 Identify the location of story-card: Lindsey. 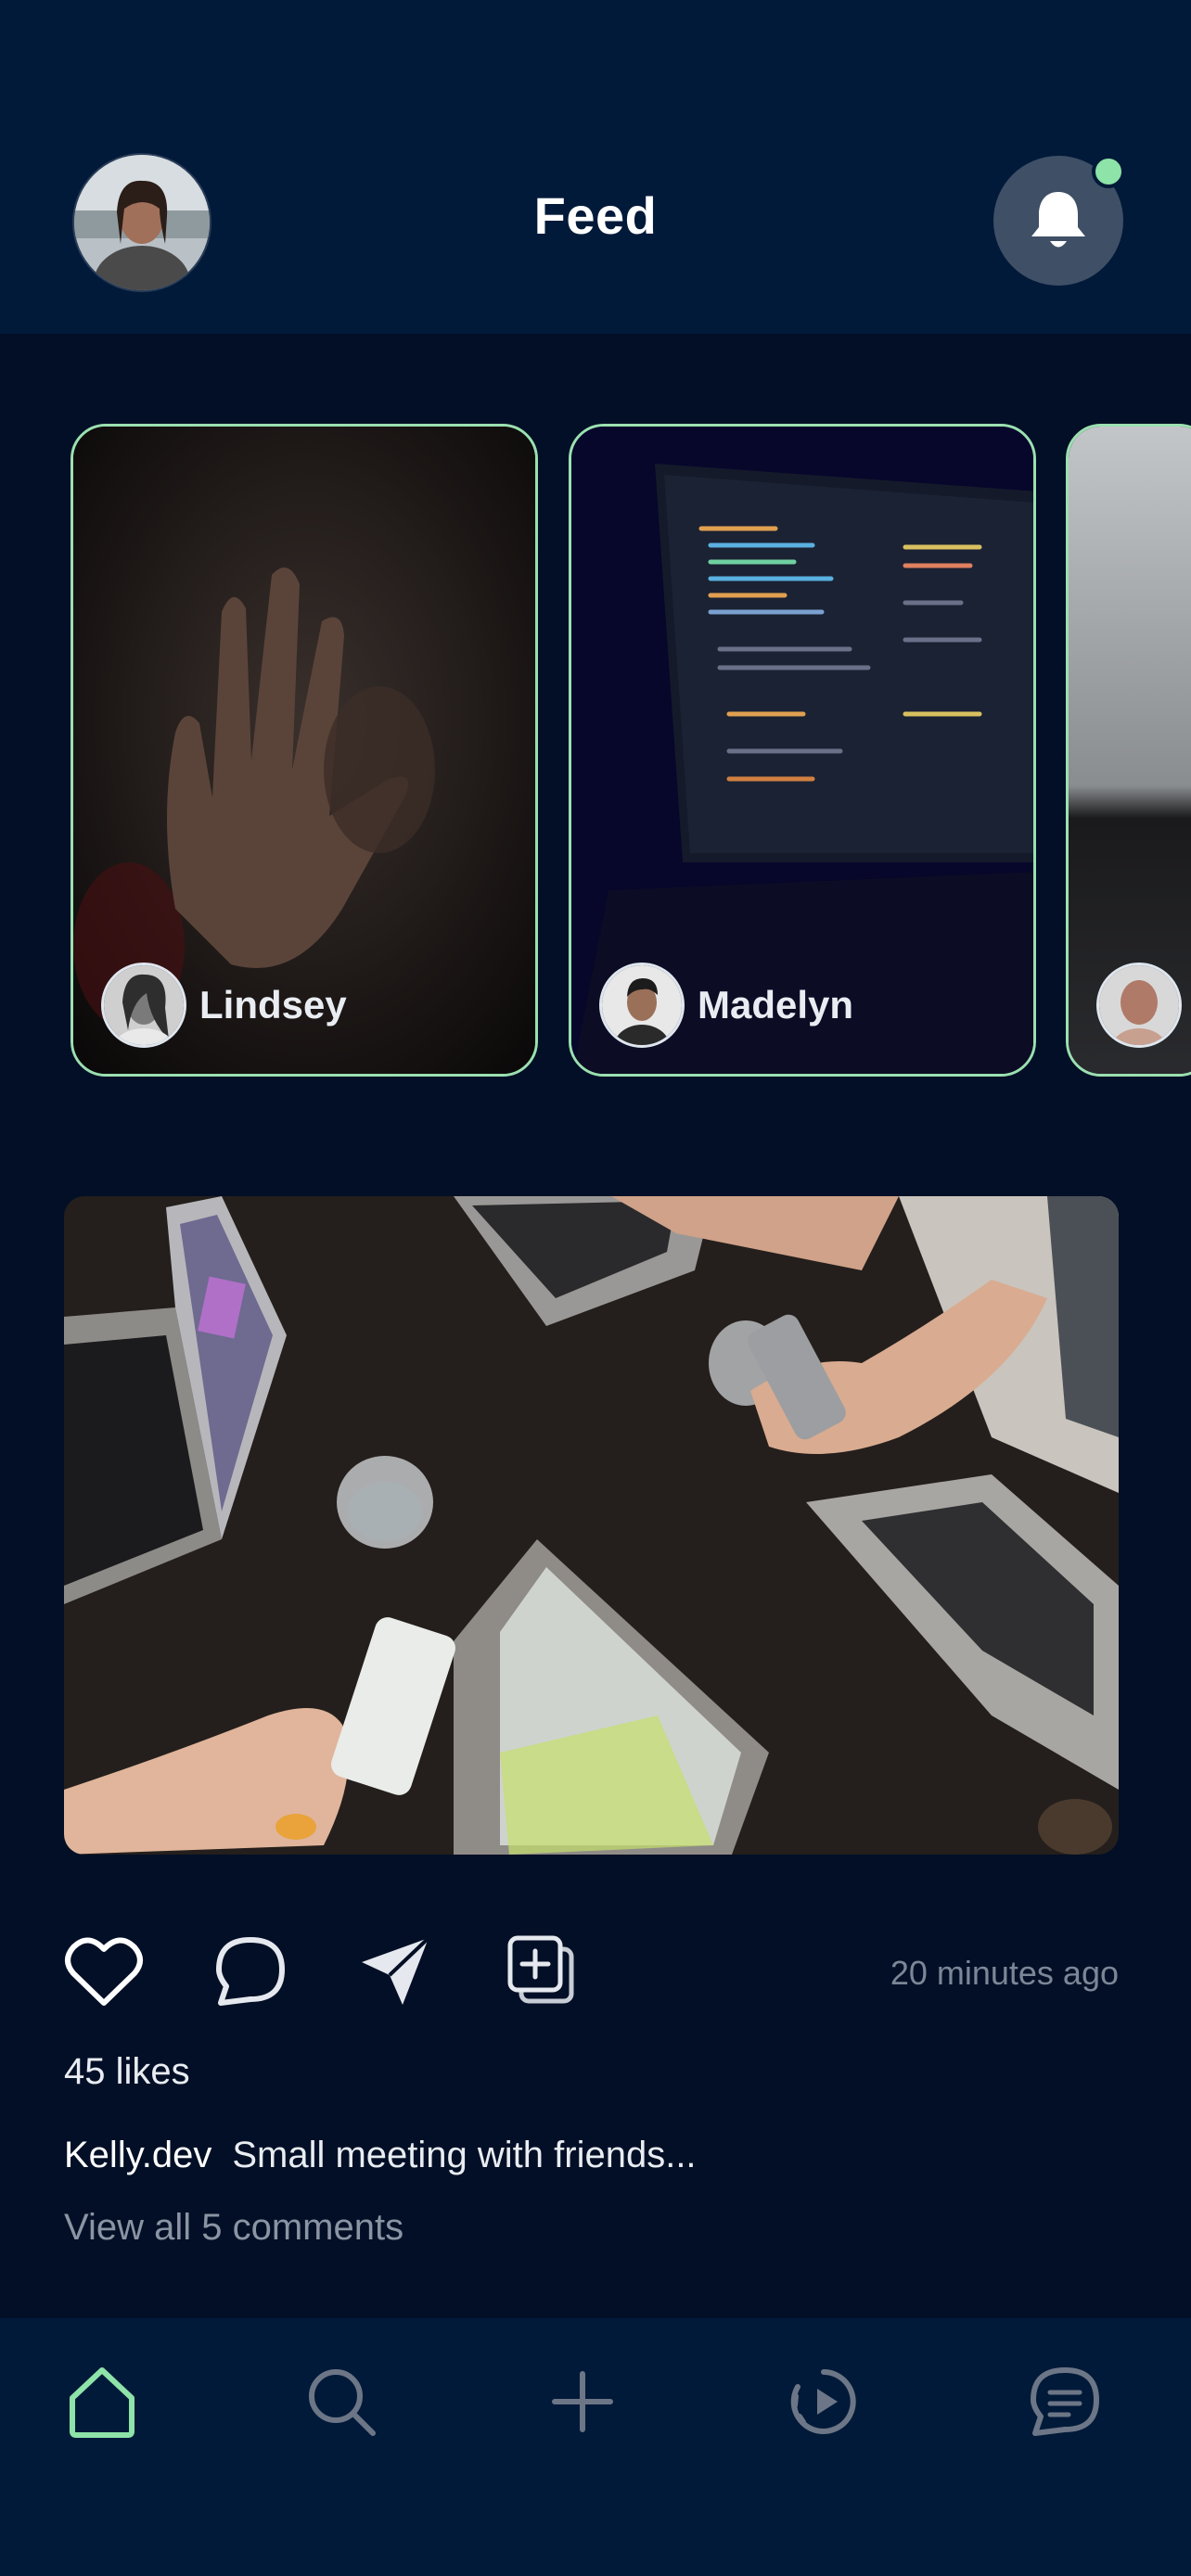
(304, 750).